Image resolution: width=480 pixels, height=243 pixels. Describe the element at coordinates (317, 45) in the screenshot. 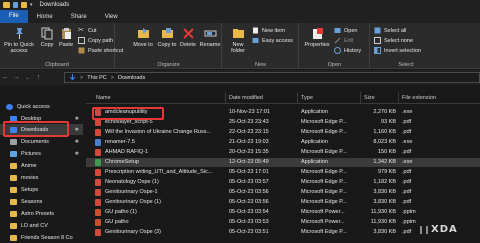

I see `properties-label: Properties` at that location.